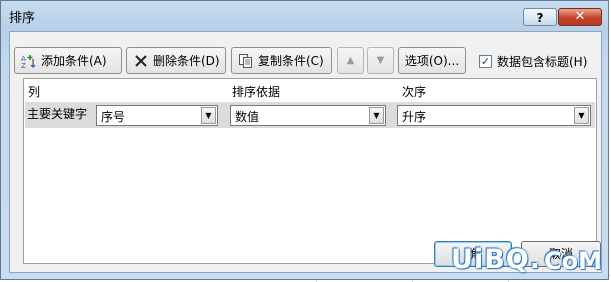 Image resolution: width=611 pixels, height=282 pixels. What do you see at coordinates (308, 115) in the screenshot?
I see `sort-on-select: 数值 ▼` at bounding box center [308, 115].